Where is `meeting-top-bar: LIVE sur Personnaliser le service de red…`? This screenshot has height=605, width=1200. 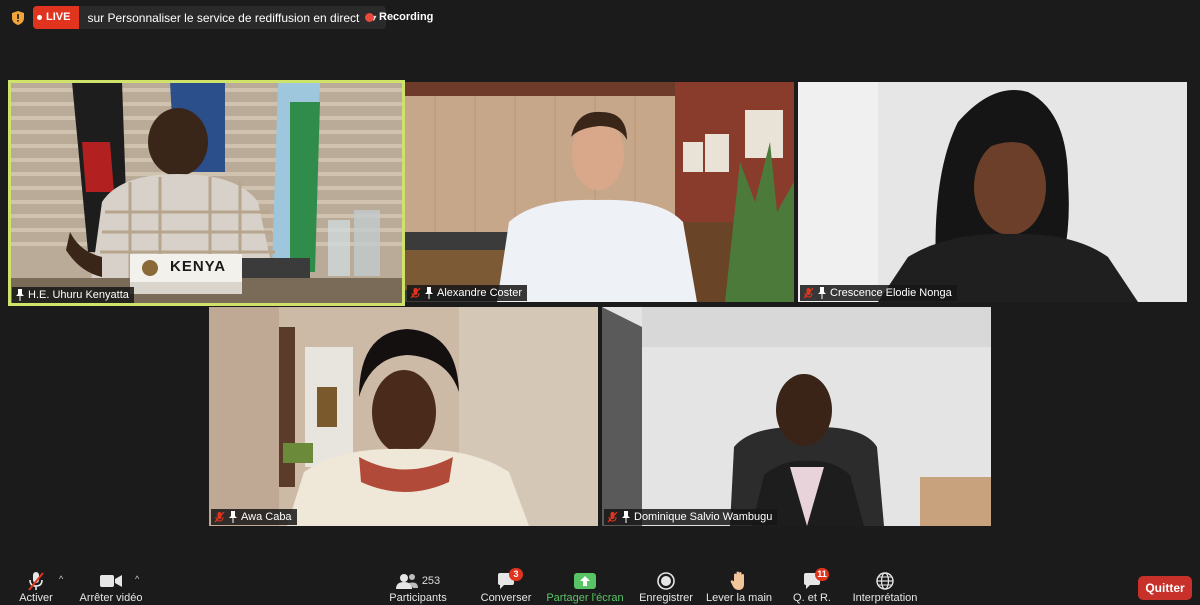 meeting-top-bar: LIVE sur Personnaliser le service de red… is located at coordinates (600, 18).